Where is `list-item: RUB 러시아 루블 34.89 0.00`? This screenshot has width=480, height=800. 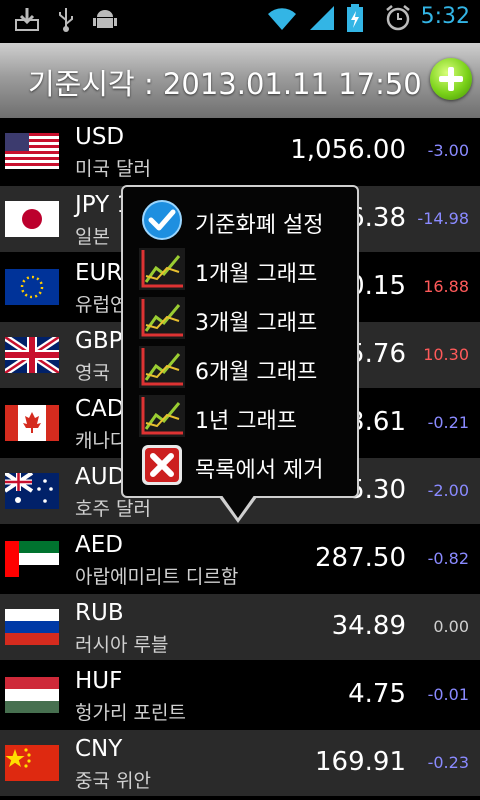 list-item: RUB 러시아 루블 34.89 0.00 is located at coordinates (240, 627).